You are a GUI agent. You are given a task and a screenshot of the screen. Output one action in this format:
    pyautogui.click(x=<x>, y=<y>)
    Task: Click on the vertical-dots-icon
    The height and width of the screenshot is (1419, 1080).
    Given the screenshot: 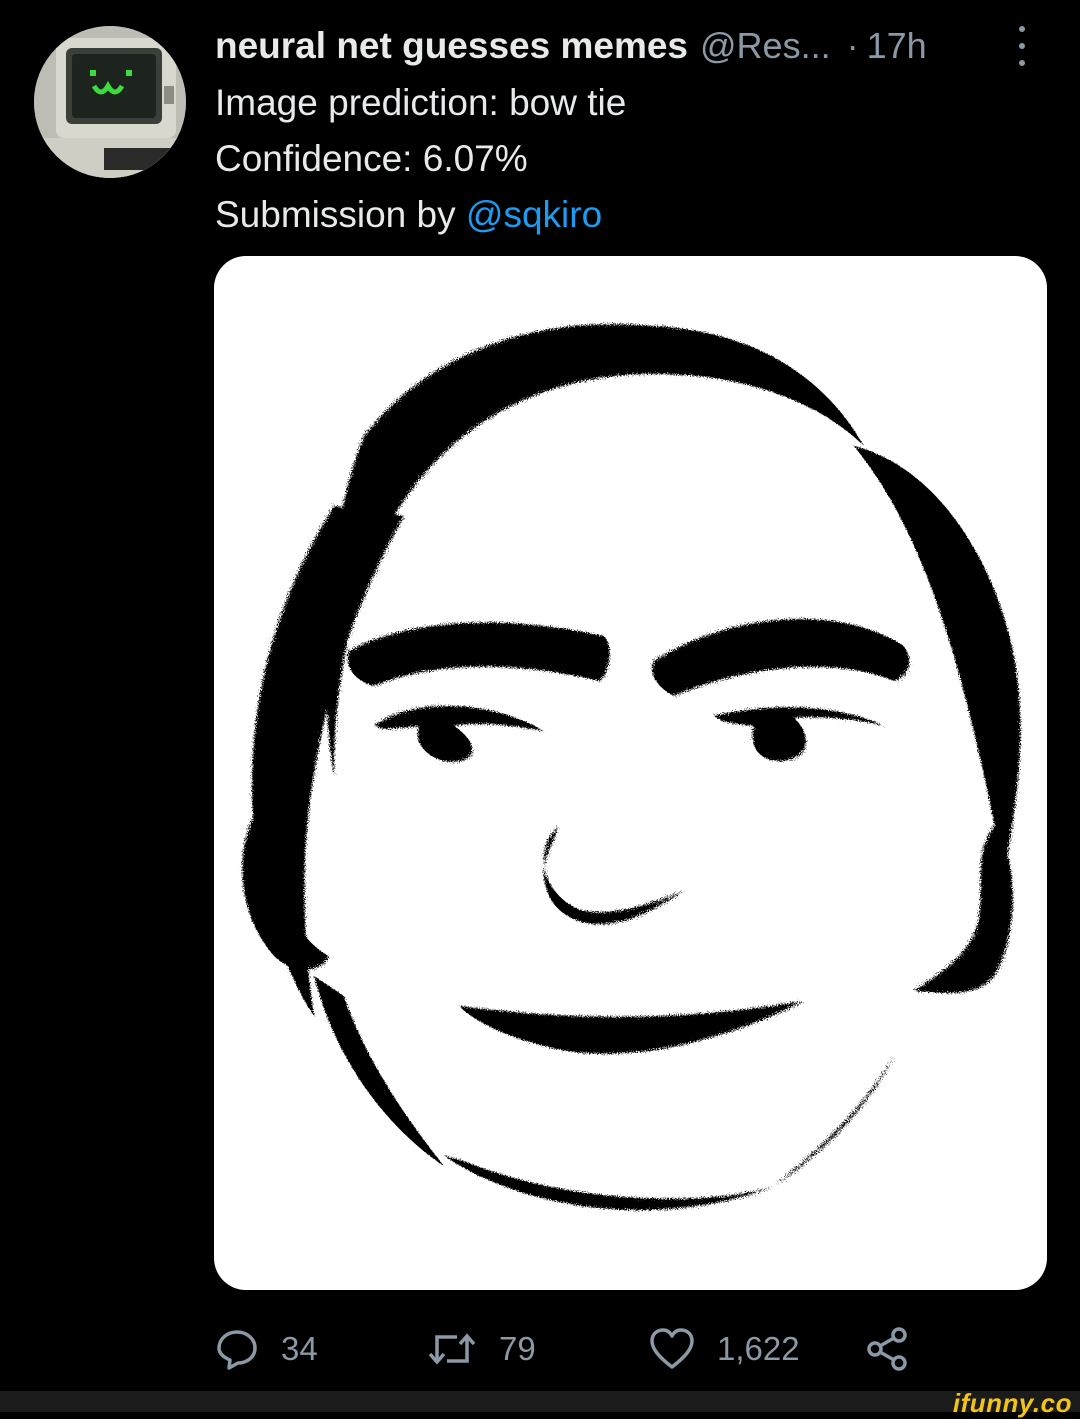 What is the action you would take?
    pyautogui.click(x=1022, y=46)
    